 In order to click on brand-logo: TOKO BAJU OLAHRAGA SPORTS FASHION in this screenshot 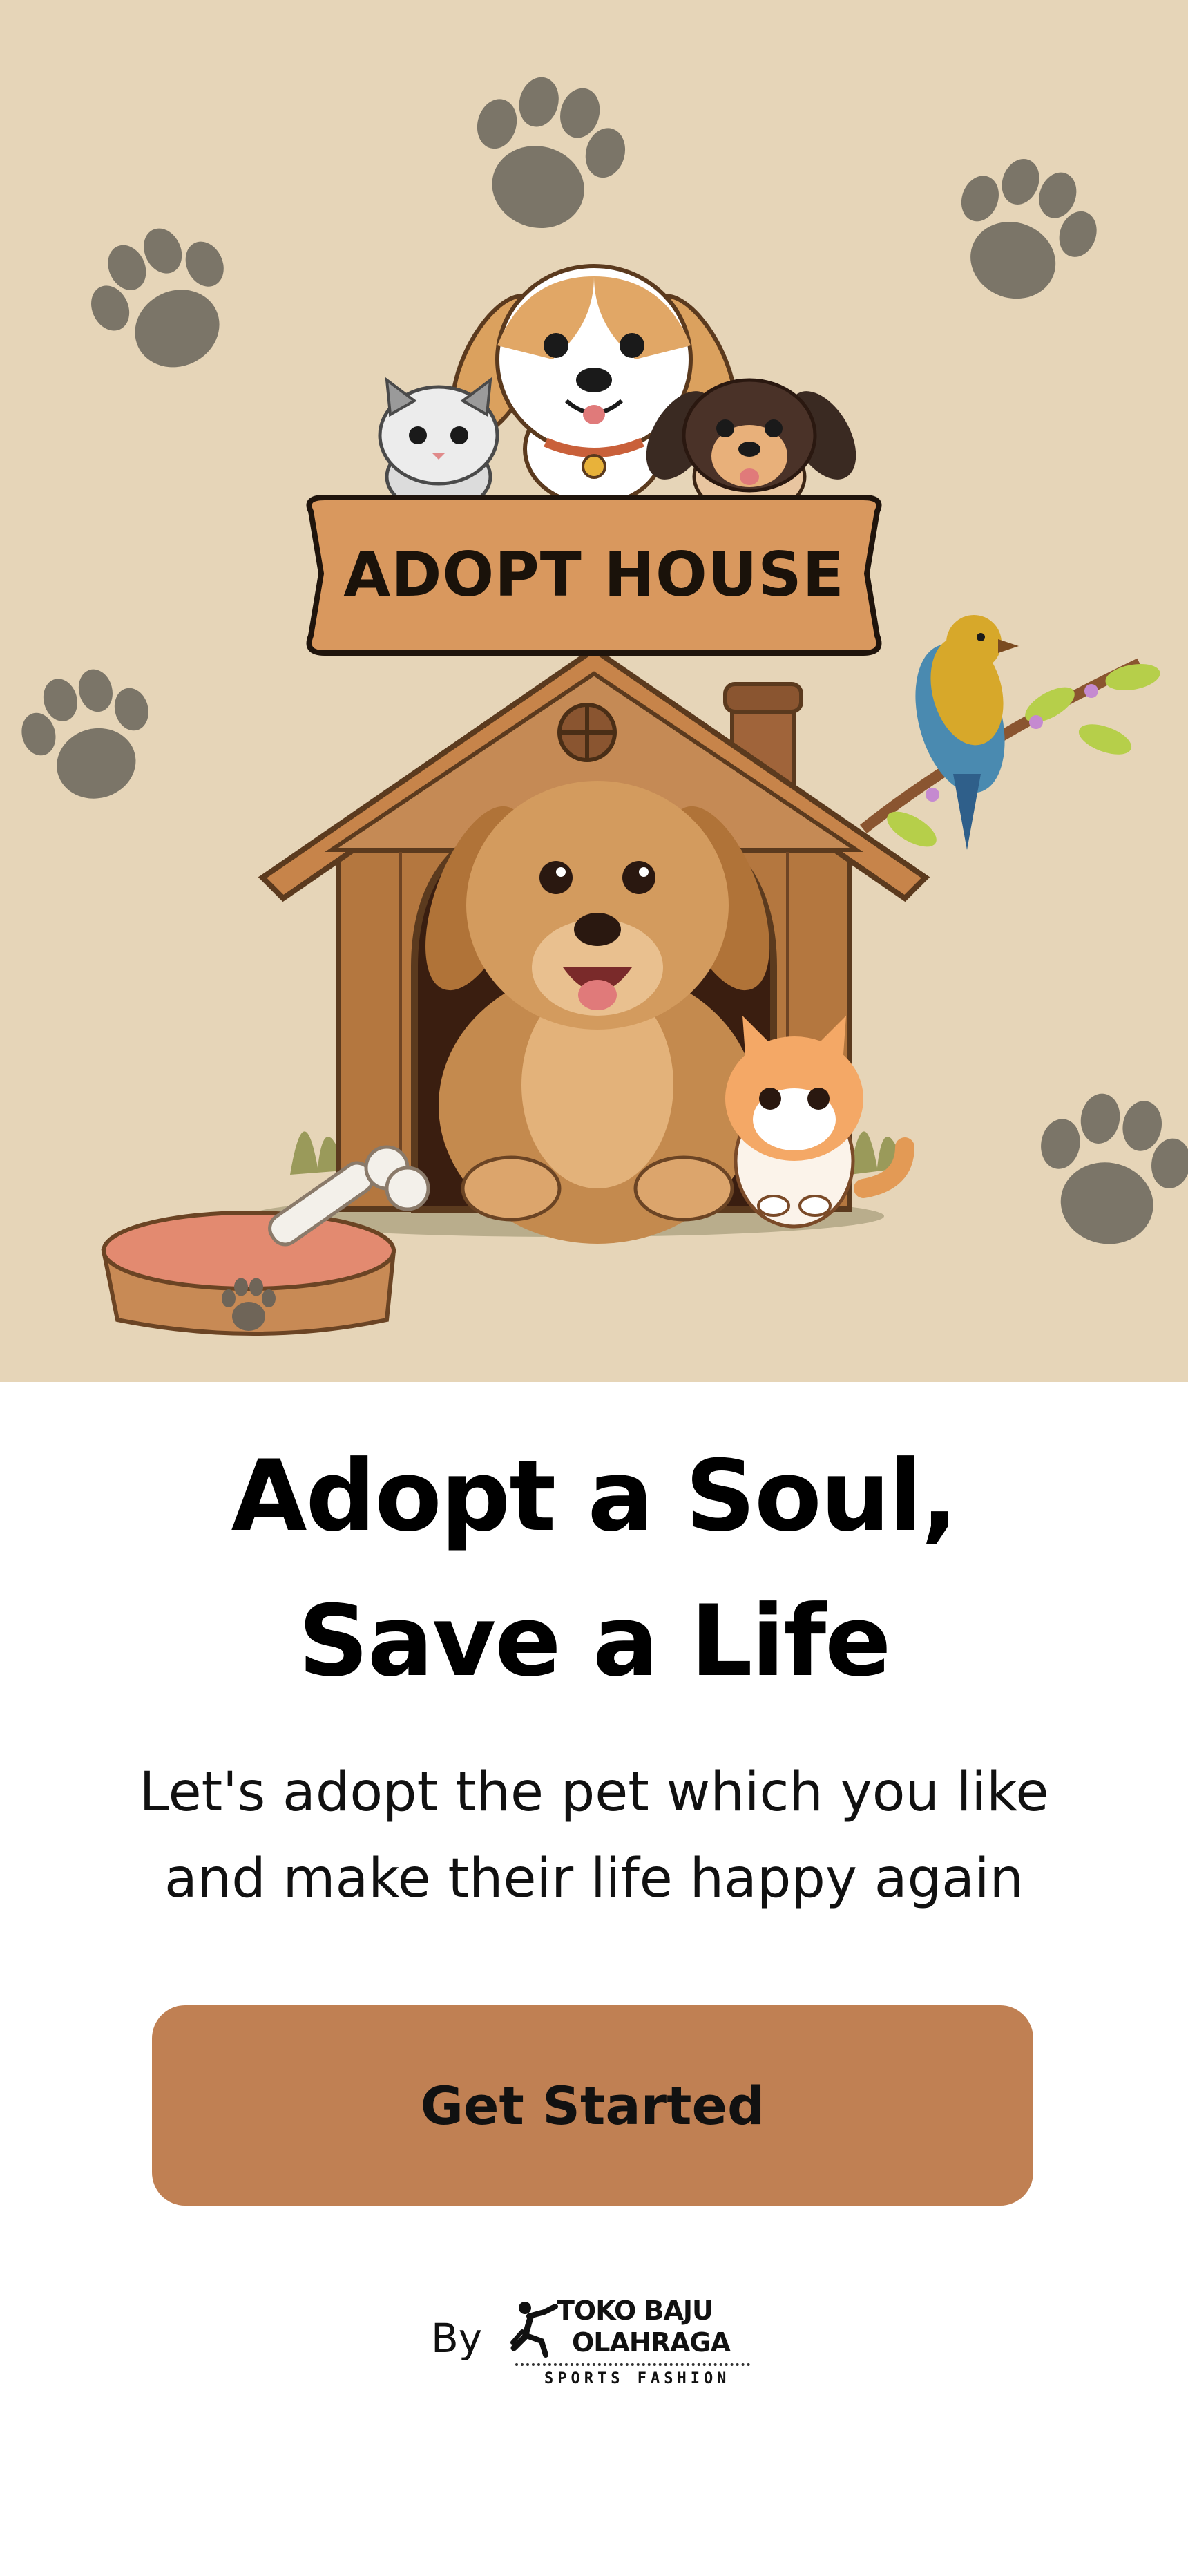, I will do `click(627, 2342)`.